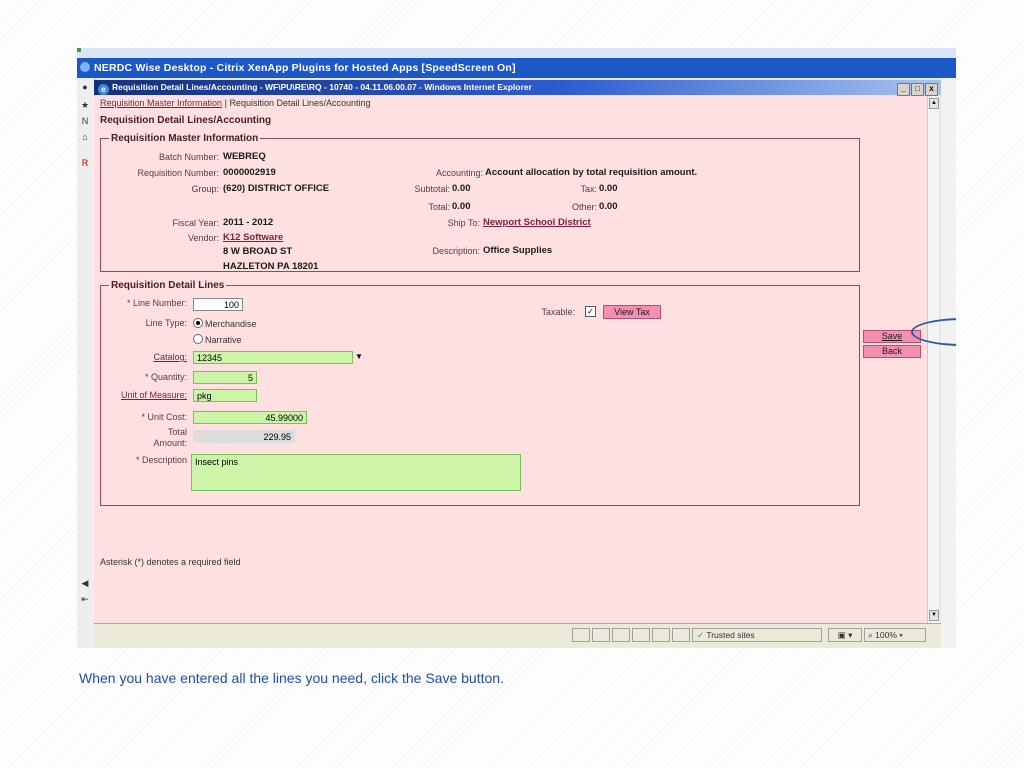  I want to click on reqnum-value: 0000002919, so click(249, 172).